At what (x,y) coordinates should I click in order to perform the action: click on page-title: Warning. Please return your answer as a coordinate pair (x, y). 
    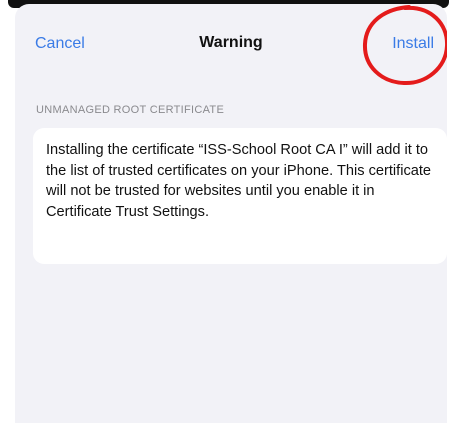
    Looking at the image, I should click on (231, 42).